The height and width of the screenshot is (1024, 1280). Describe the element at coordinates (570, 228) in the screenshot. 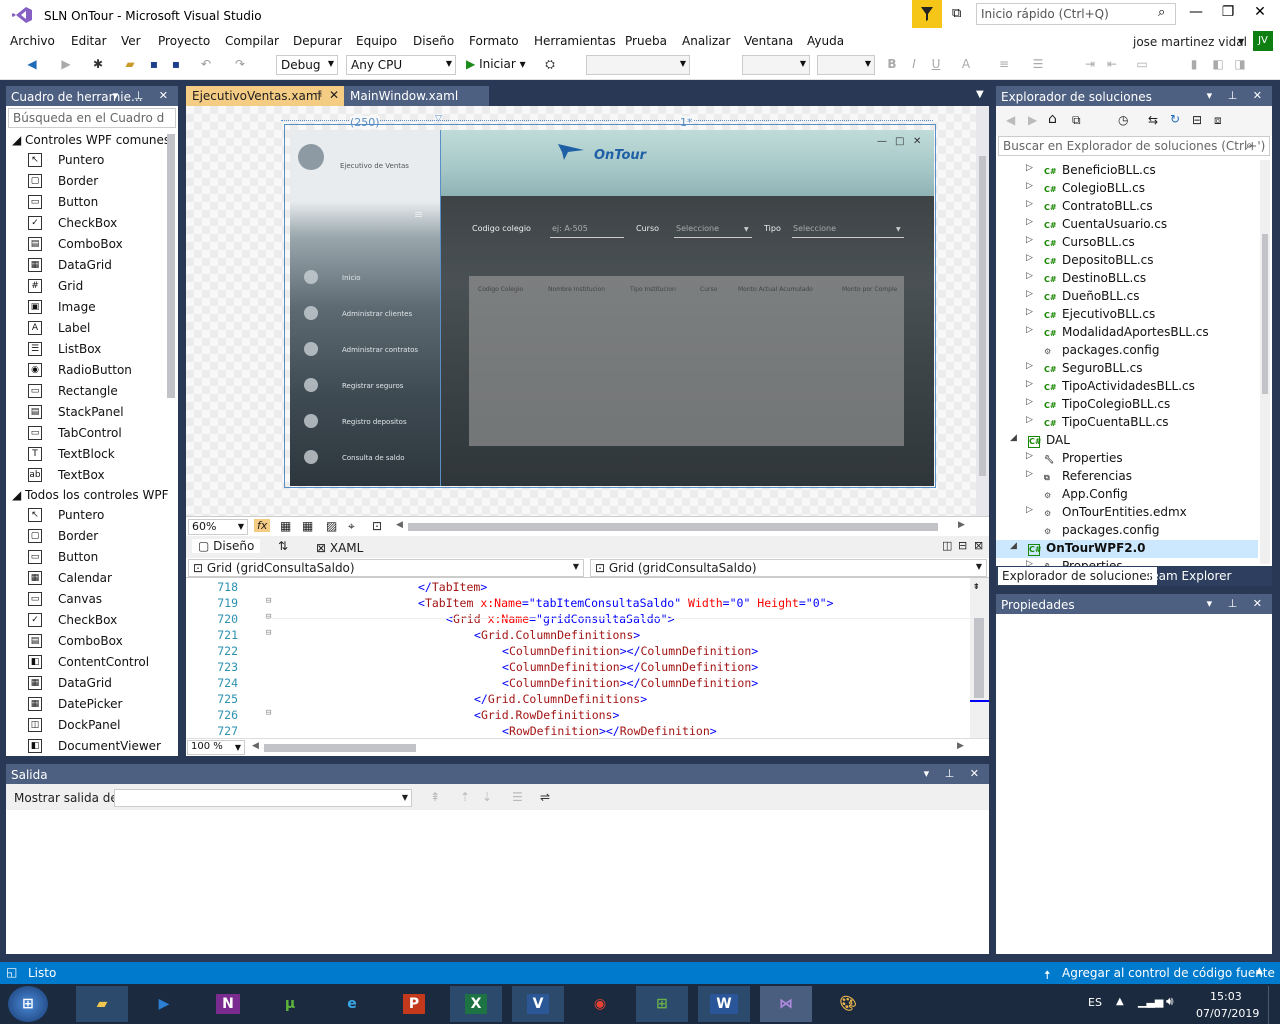

I see `codigo-colegio-input: ej: A-505` at that location.